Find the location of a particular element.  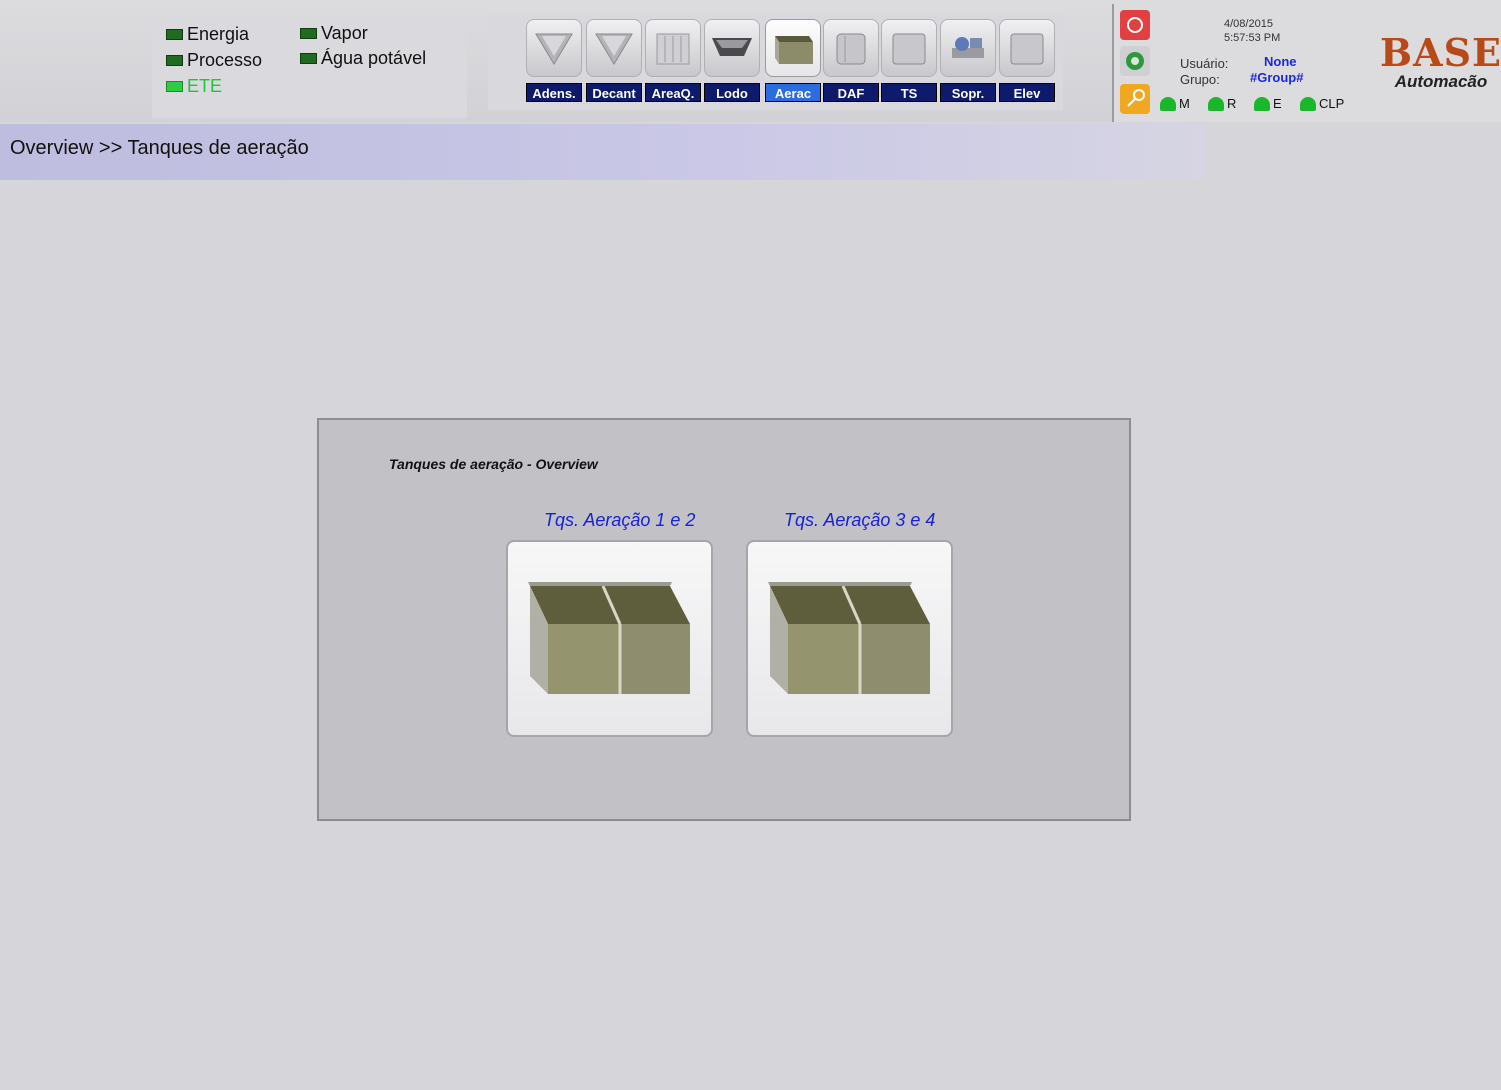

lamp-label: E is located at coordinates (1277, 103).